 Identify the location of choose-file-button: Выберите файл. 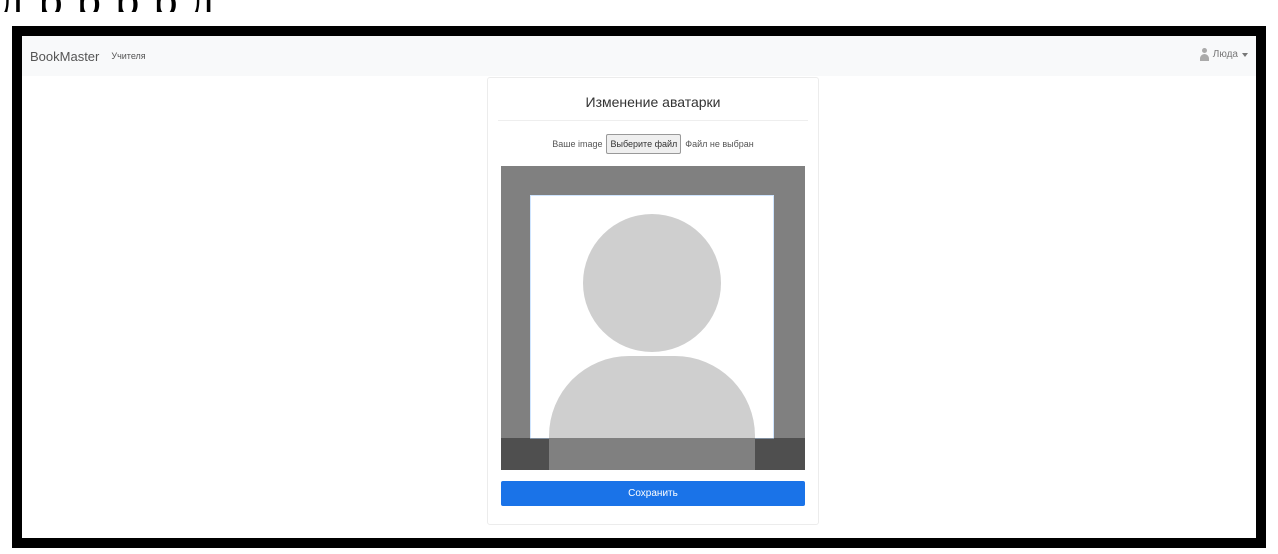
(644, 144).